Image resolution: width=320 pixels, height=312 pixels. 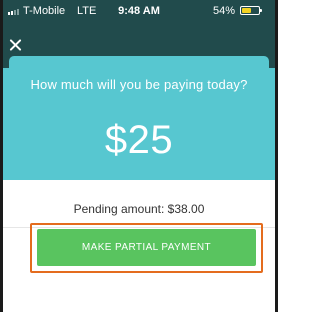 I want to click on battery-level-fill, so click(x=246, y=10).